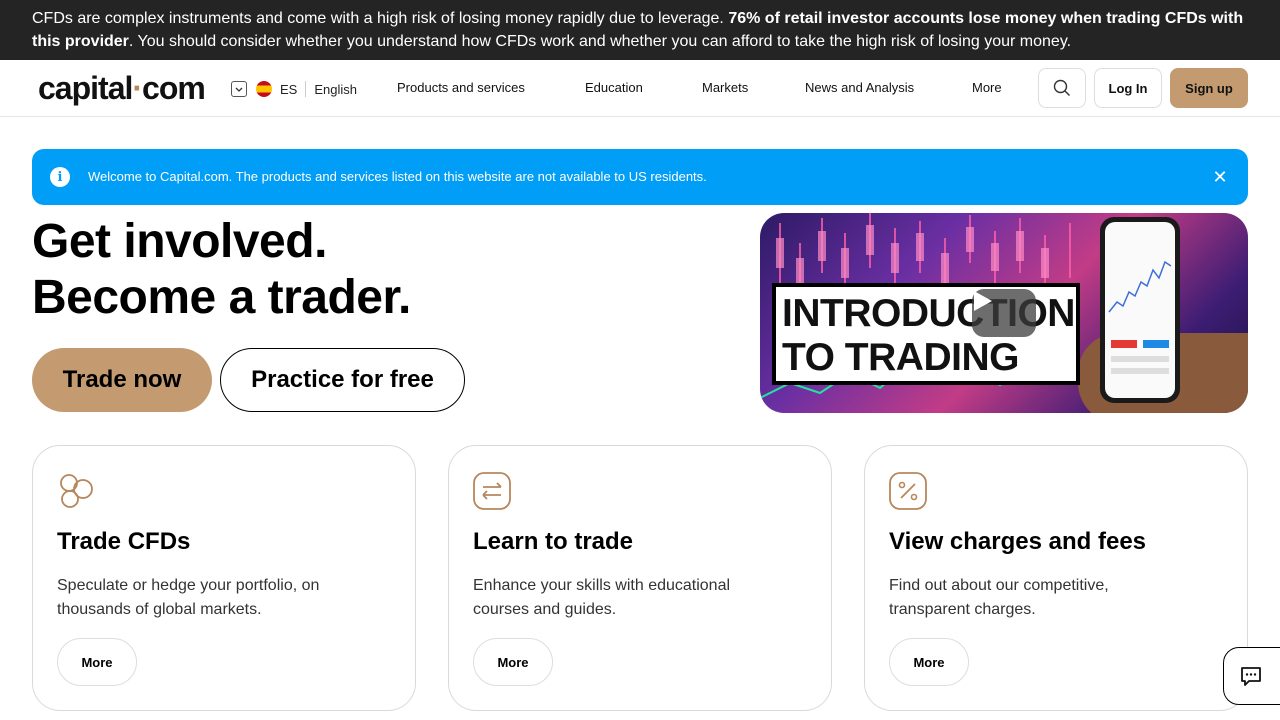 The image size is (1280, 720). Describe the element at coordinates (987, 87) in the screenshot. I see `nav-more: More` at that location.